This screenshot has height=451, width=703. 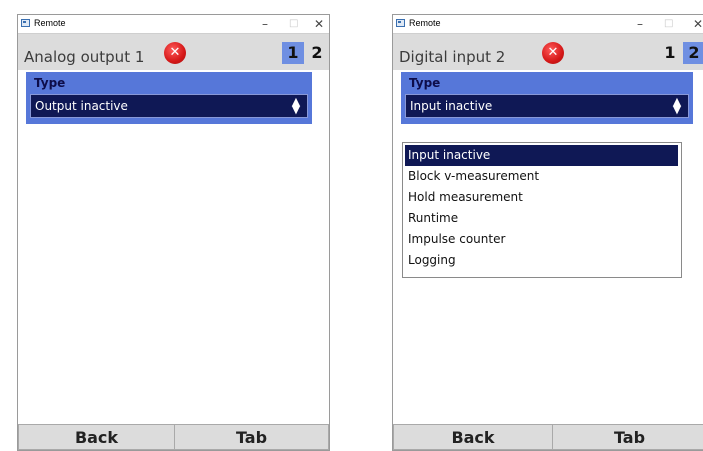 What do you see at coordinates (452, 57) in the screenshot?
I see `page-title: Digital input 2` at bounding box center [452, 57].